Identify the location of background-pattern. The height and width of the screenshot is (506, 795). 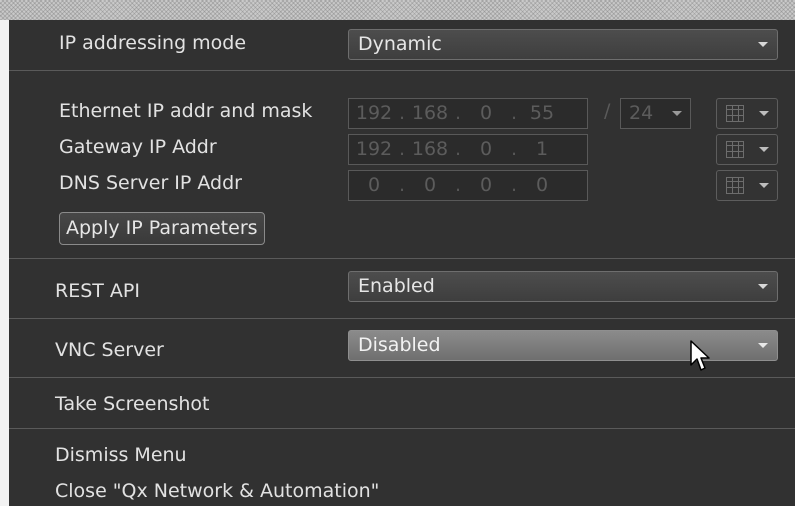
(397, 10).